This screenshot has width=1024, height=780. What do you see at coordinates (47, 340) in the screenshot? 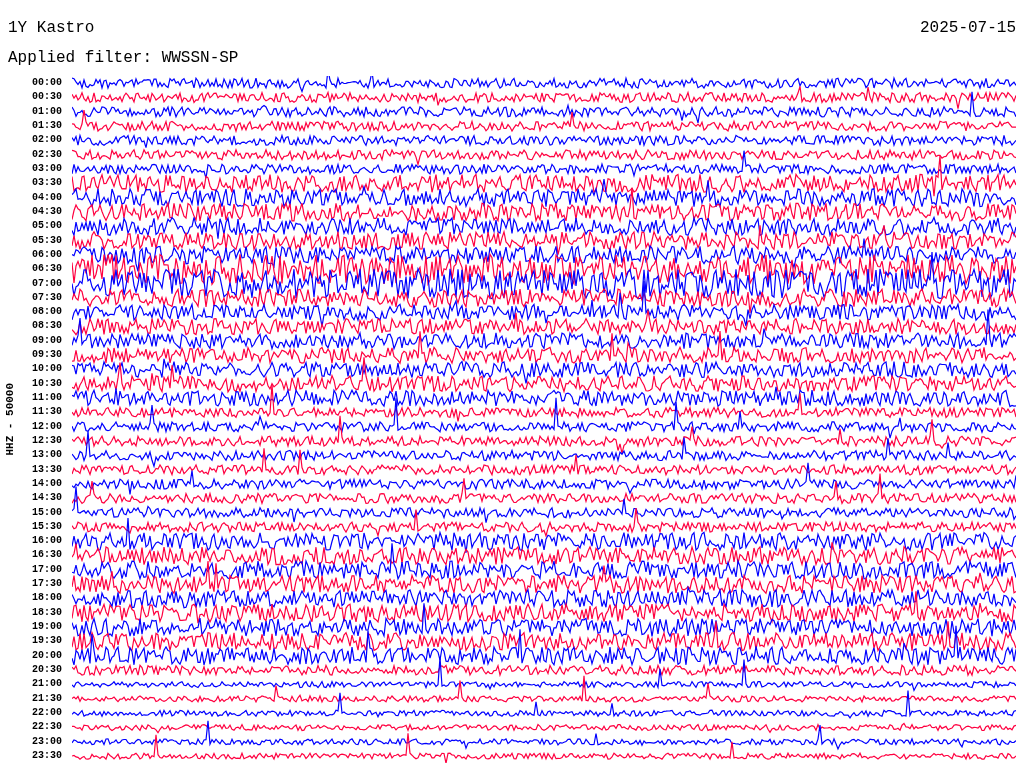
I see `time-label: 09:00` at bounding box center [47, 340].